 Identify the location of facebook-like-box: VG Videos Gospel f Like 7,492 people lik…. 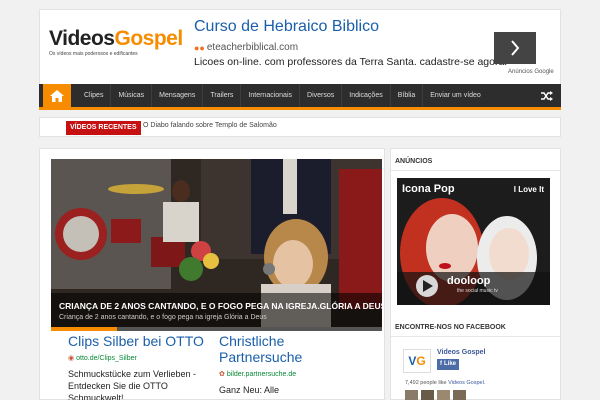
(476, 372).